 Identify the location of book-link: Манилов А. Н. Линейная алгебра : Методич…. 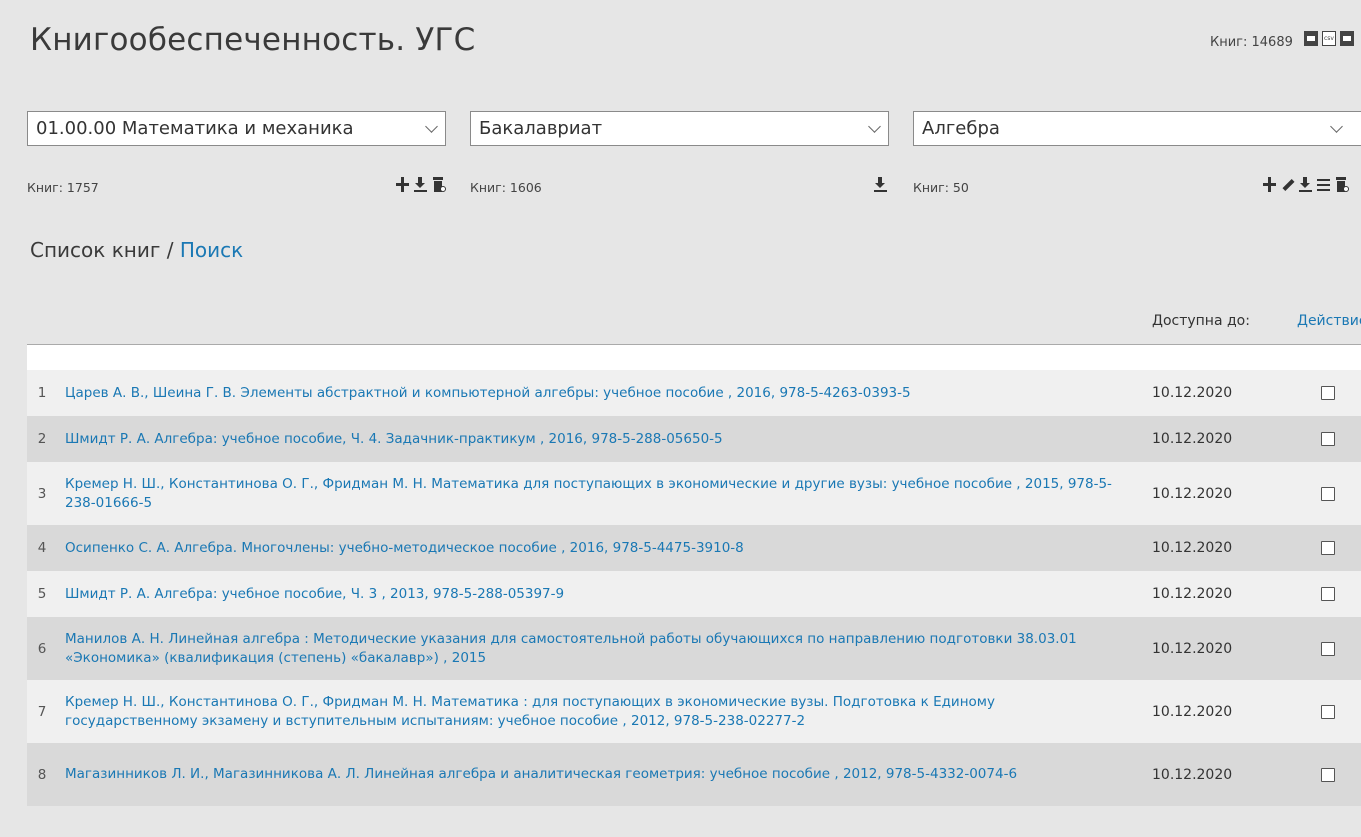
(595, 649).